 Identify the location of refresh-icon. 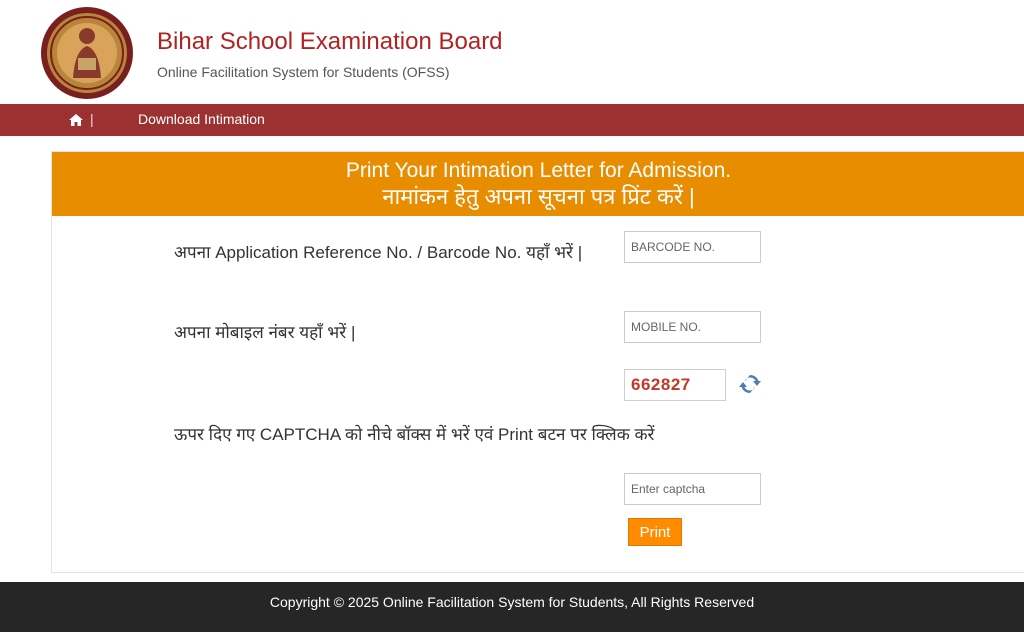
(750, 384).